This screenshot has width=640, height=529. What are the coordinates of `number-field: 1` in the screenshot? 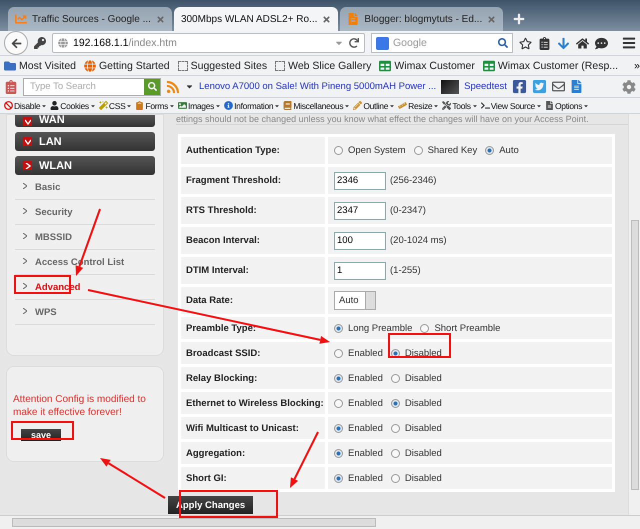 It's located at (360, 271).